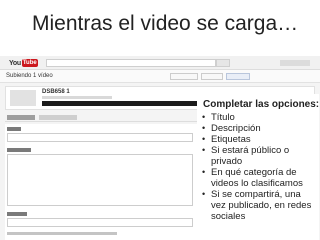 This screenshot has height=240, width=320. I want to click on description-field, so click(100, 180).